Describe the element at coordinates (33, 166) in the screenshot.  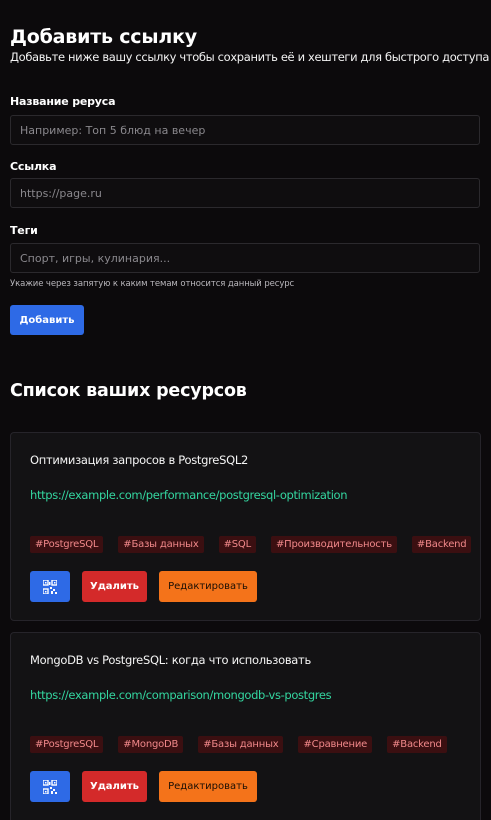
I see `link-label: Ссылка` at that location.